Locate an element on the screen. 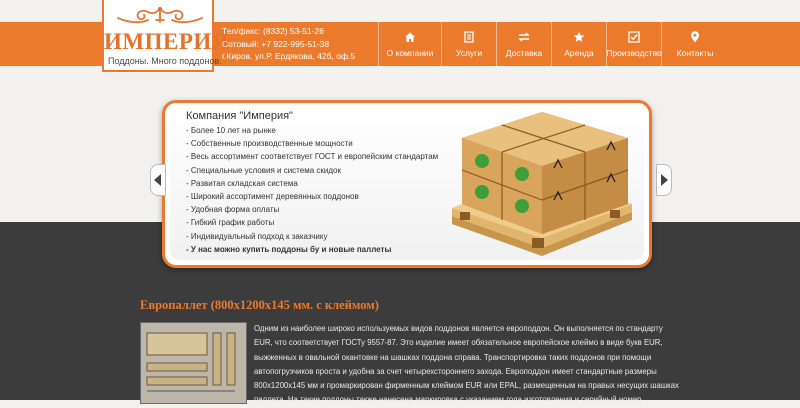  nav-about: О компании is located at coordinates (409, 44).